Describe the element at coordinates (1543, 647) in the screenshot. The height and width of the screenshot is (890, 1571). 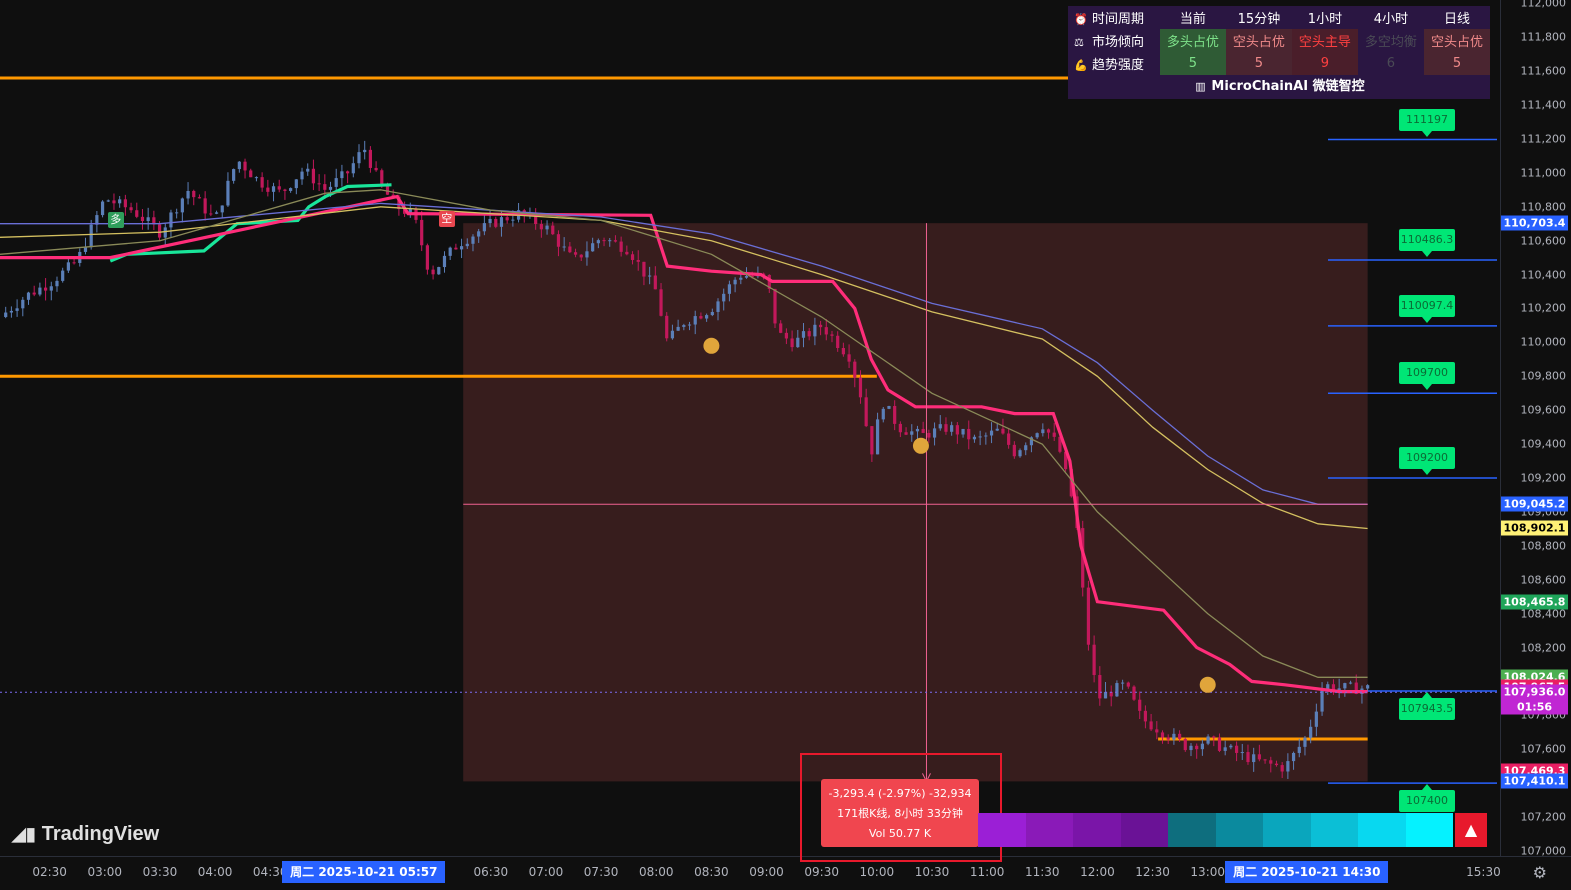
I see `price-tick: 108,200` at that location.